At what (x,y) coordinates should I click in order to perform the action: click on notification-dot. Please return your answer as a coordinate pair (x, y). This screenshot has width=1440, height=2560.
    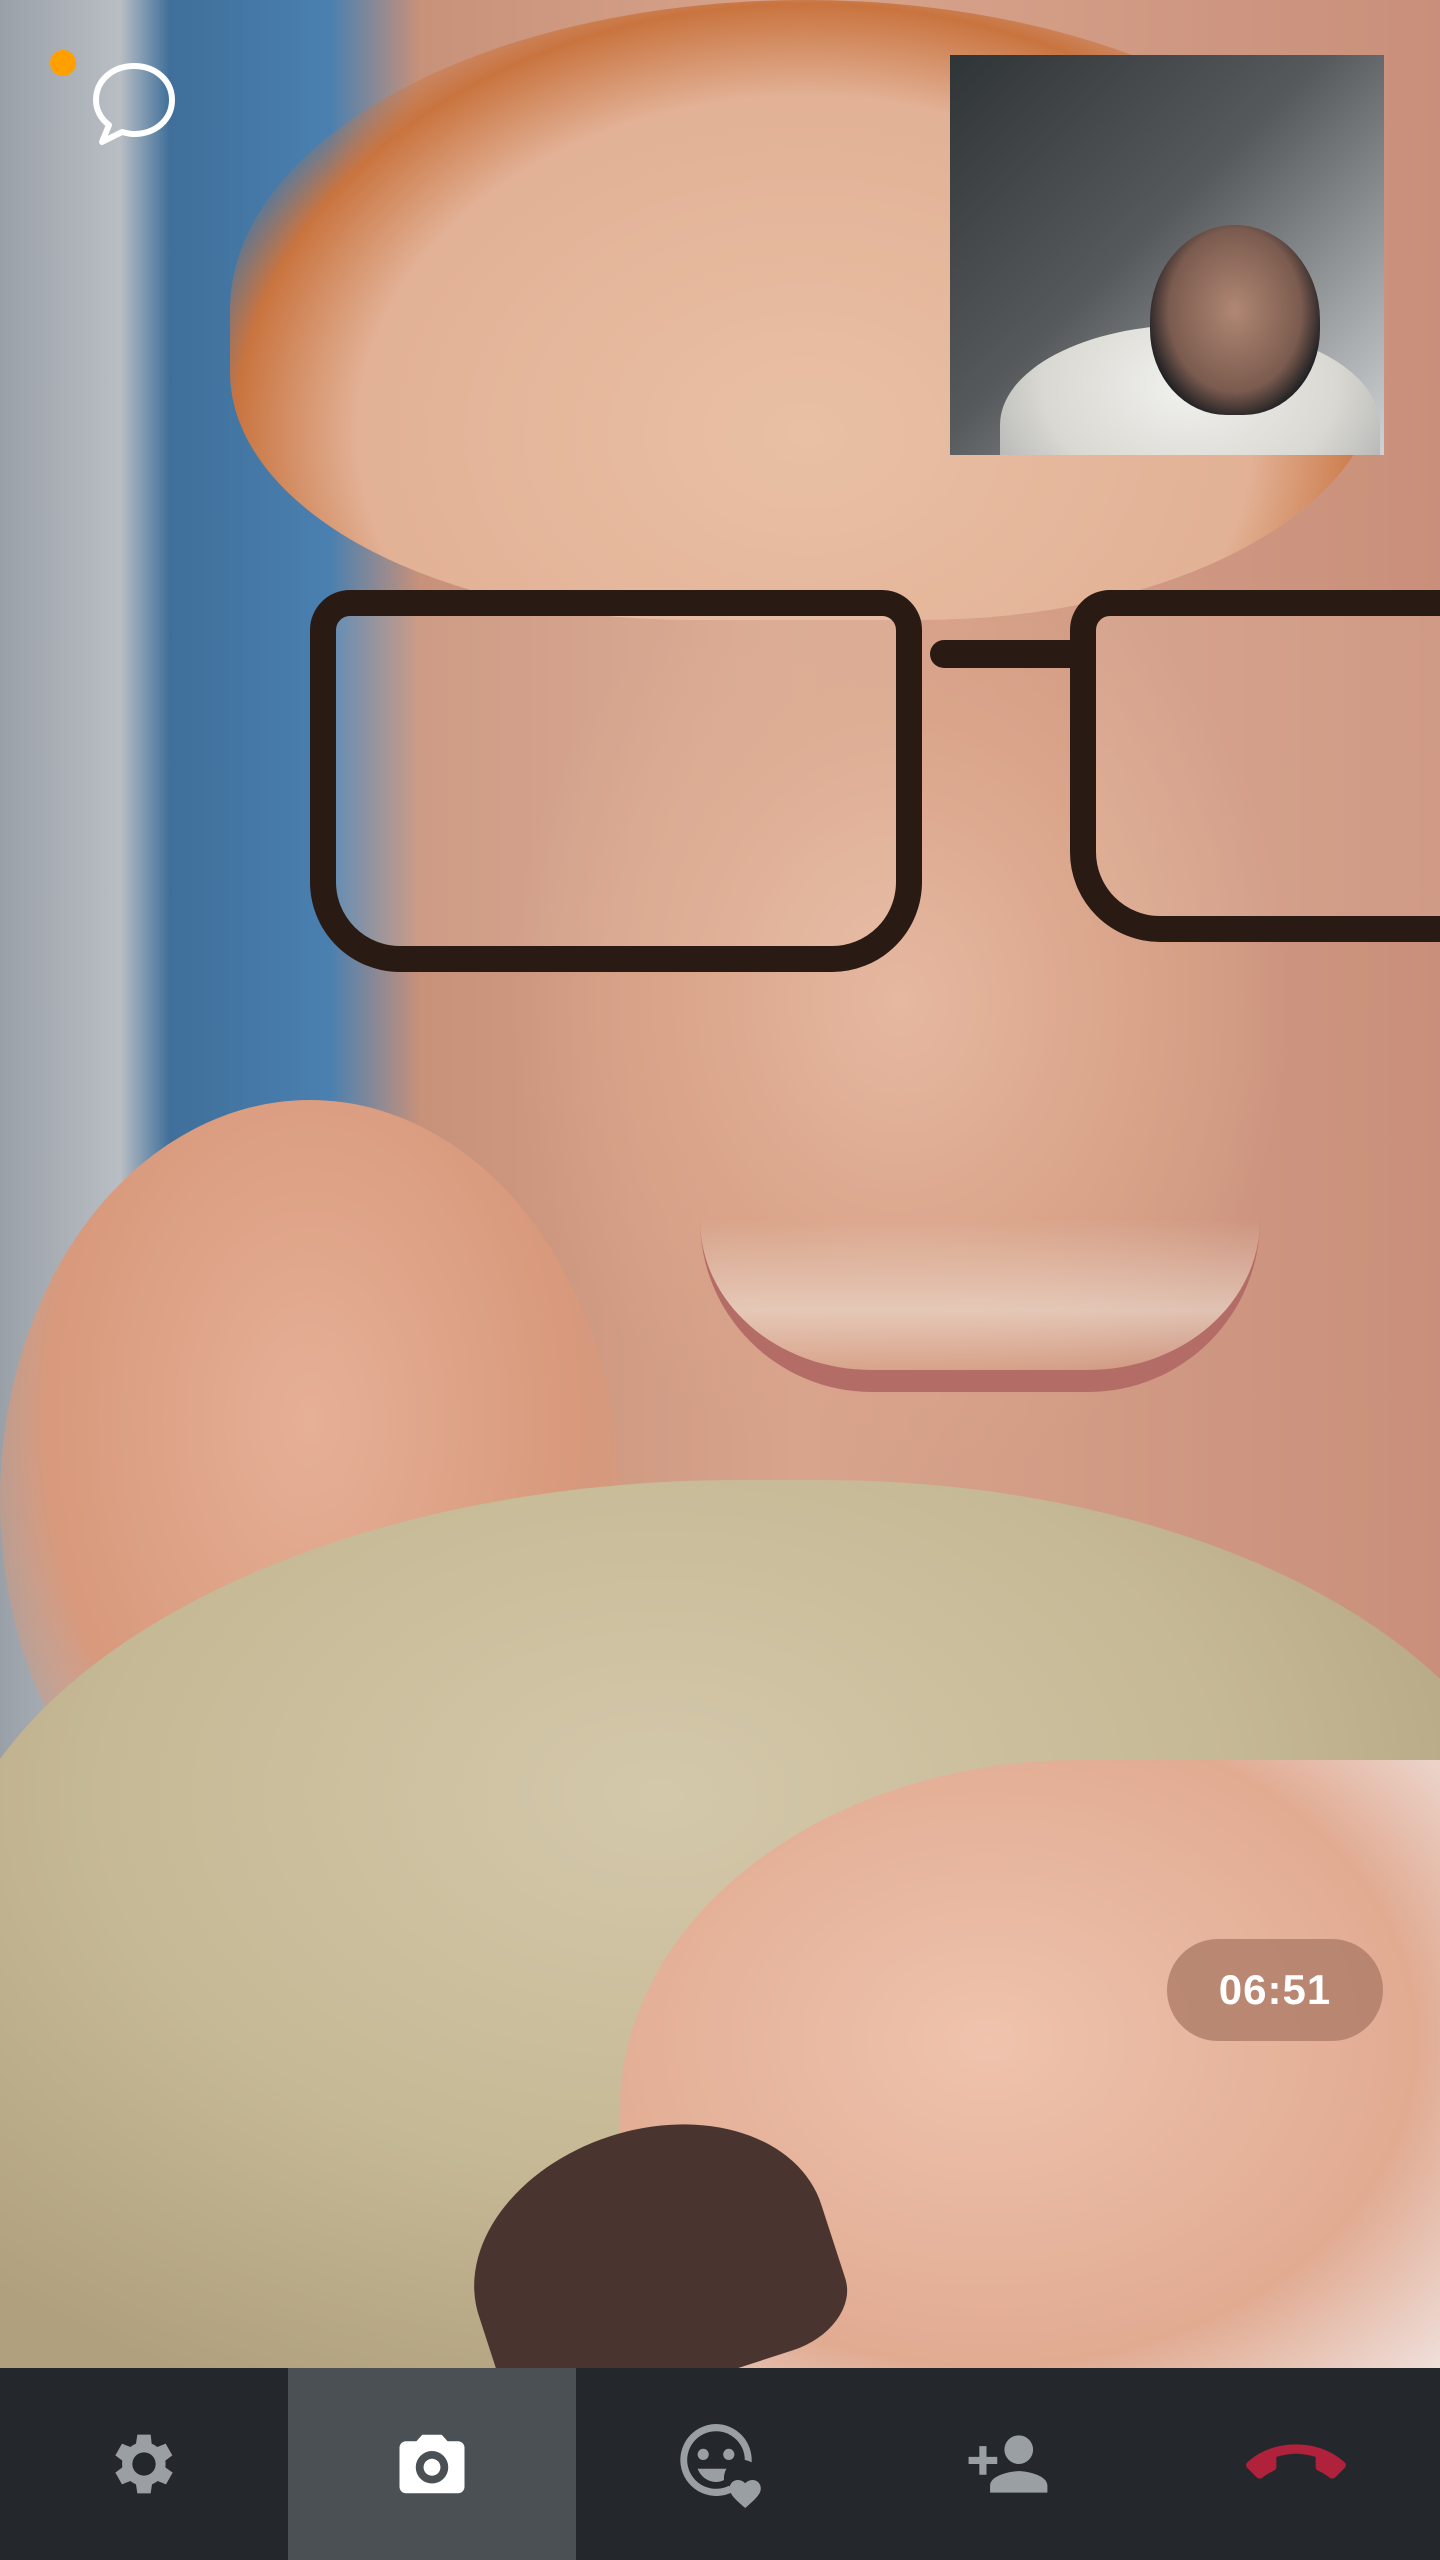
    Looking at the image, I should click on (63, 63).